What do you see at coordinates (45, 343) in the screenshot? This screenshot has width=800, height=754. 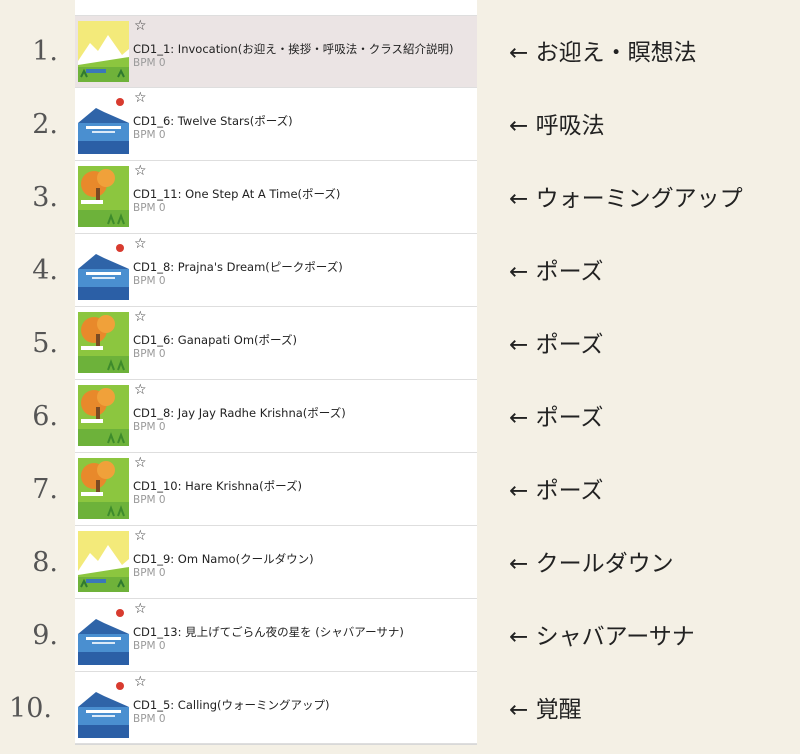 I see `track-number: 5.` at bounding box center [45, 343].